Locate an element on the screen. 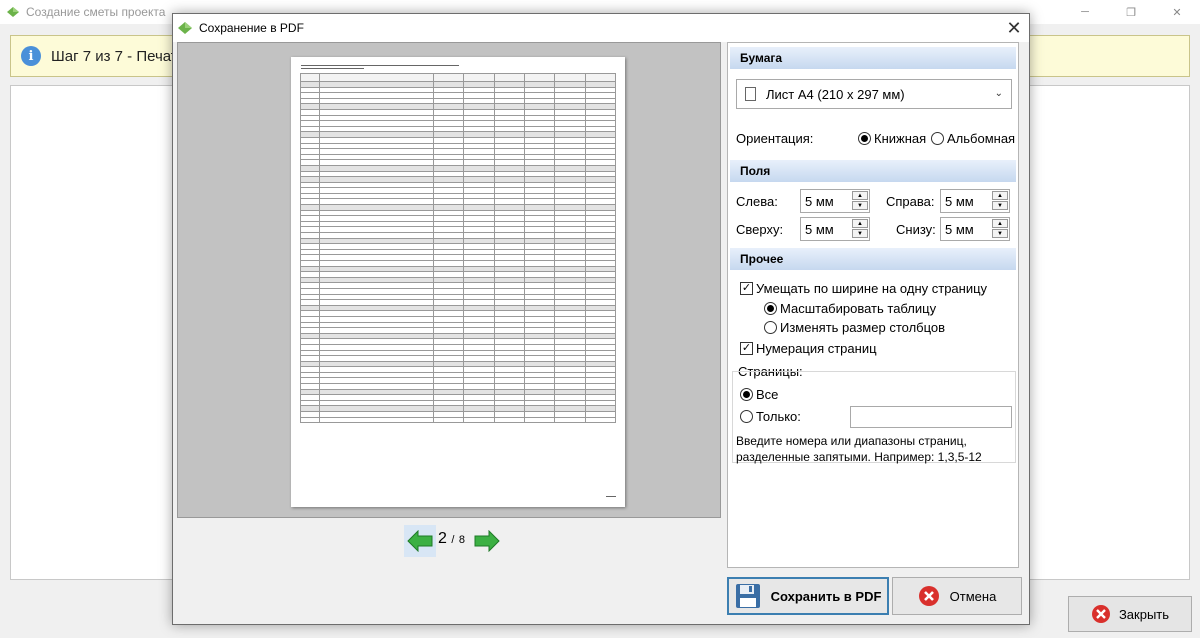  chevron-down-icon: ⌄ is located at coordinates (998, 93).